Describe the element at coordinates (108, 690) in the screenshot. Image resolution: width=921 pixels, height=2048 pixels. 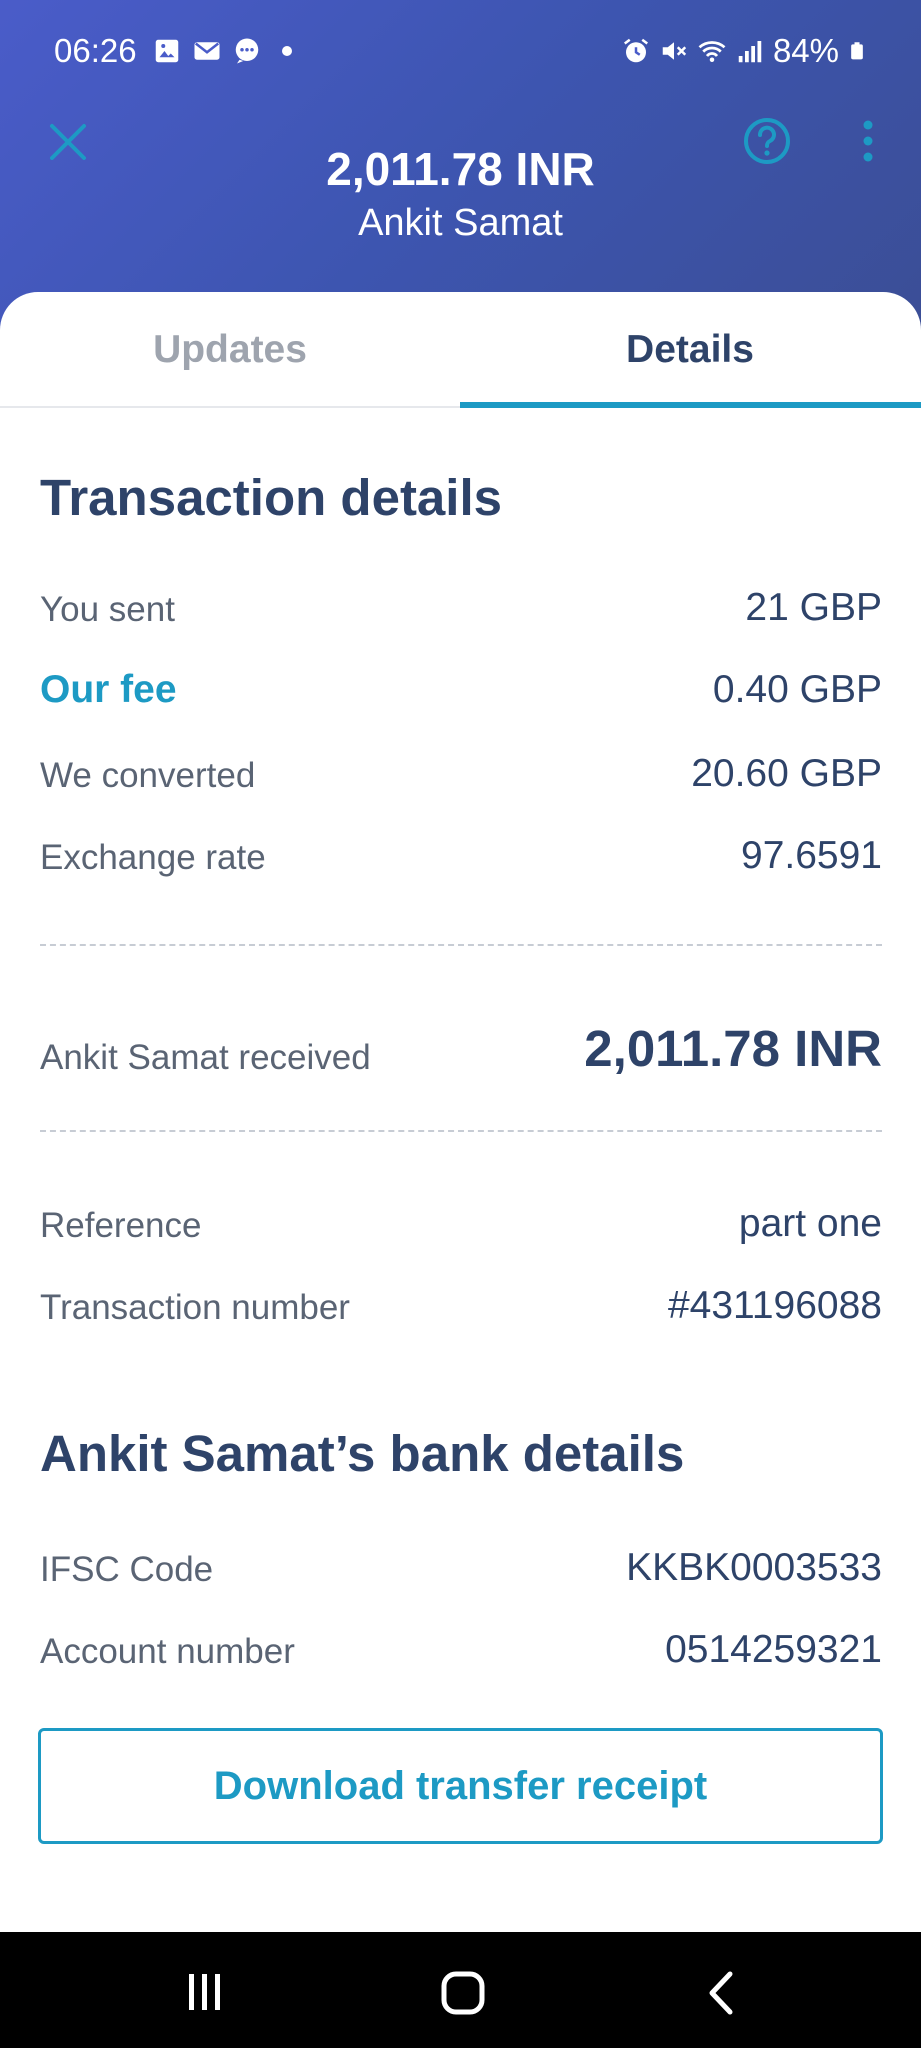
I see `our-fee-link: Our fee` at that location.